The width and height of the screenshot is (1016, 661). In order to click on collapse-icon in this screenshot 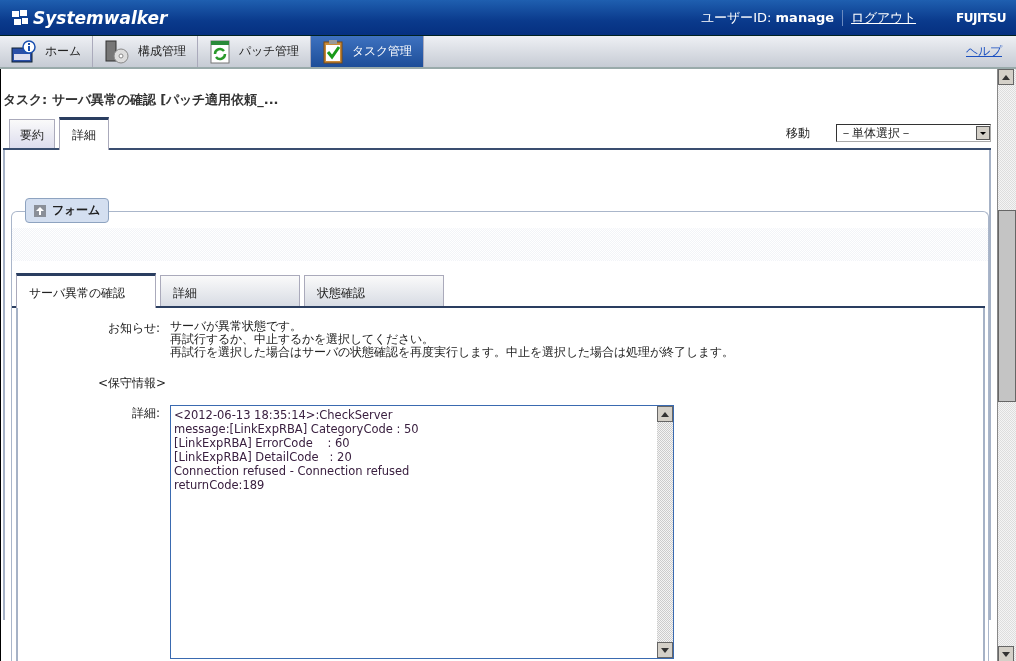, I will do `click(40, 210)`.